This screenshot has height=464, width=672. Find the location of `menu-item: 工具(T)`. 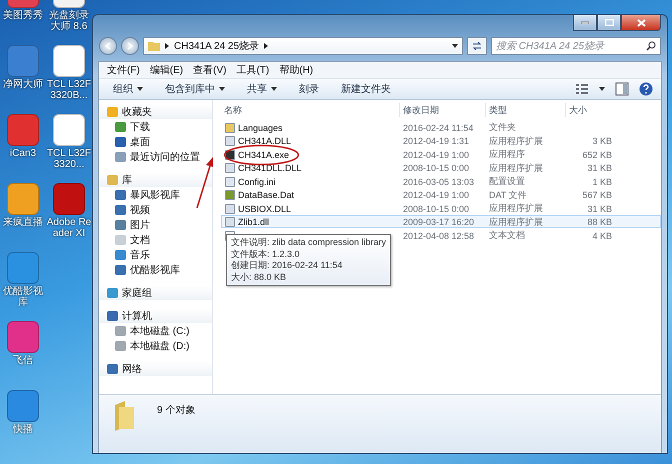

menu-item: 工具(T) is located at coordinates (253, 70).